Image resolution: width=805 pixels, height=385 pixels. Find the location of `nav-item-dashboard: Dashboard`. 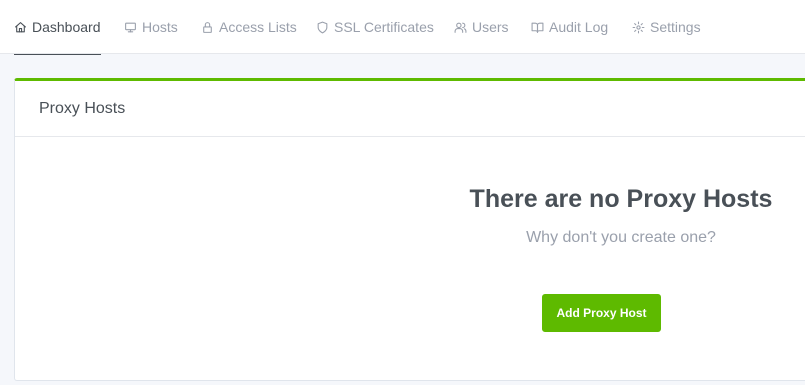

nav-item-dashboard: Dashboard is located at coordinates (57, 27).